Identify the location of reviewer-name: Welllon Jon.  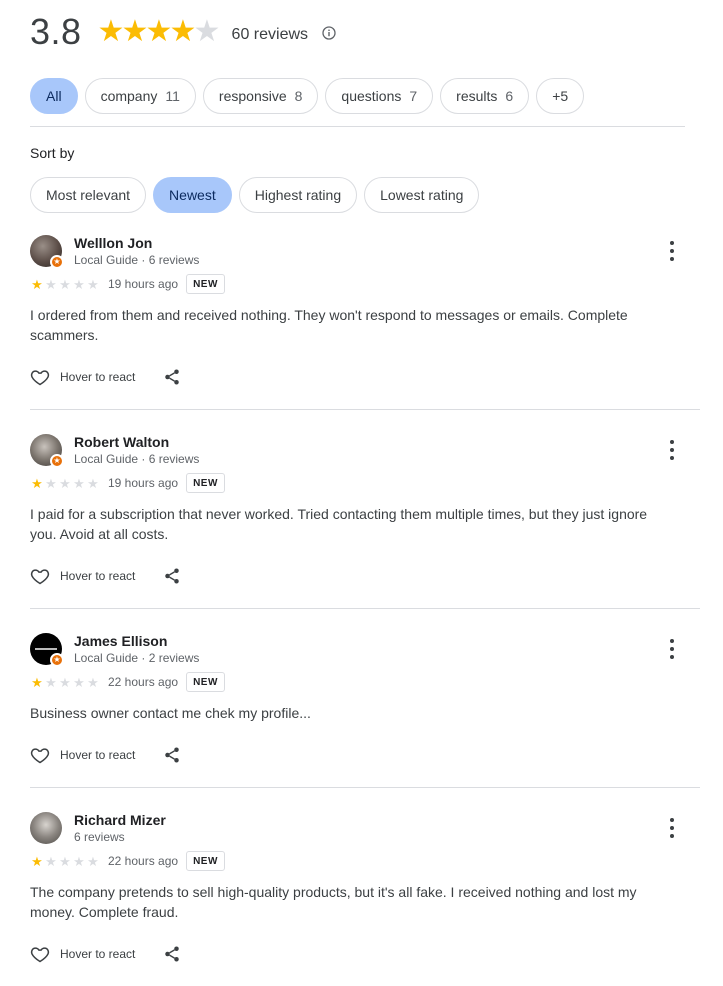
(113, 243).